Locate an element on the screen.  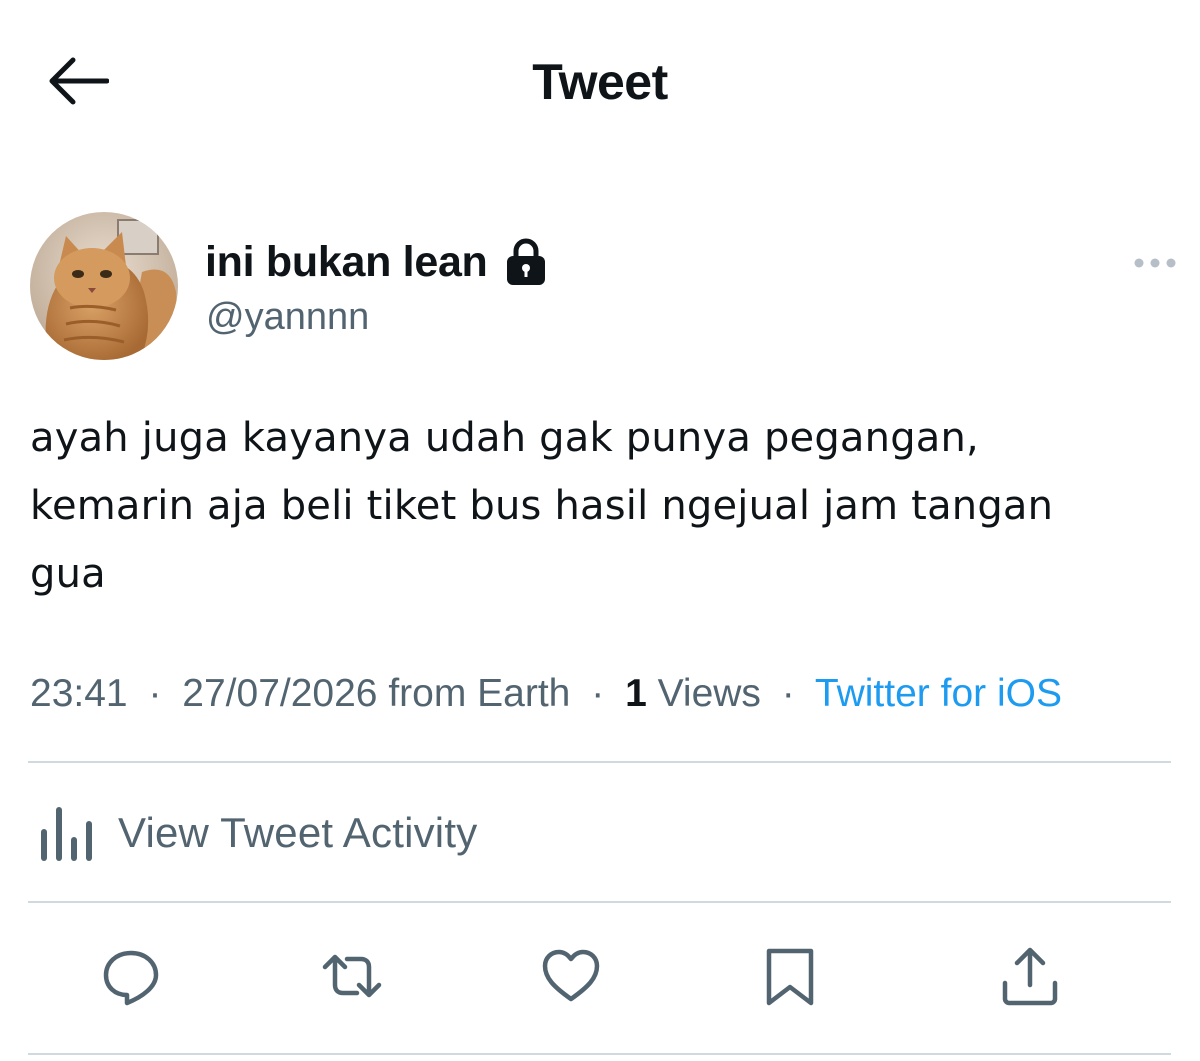
source-link: Twitter for iOS is located at coordinates (938, 693).